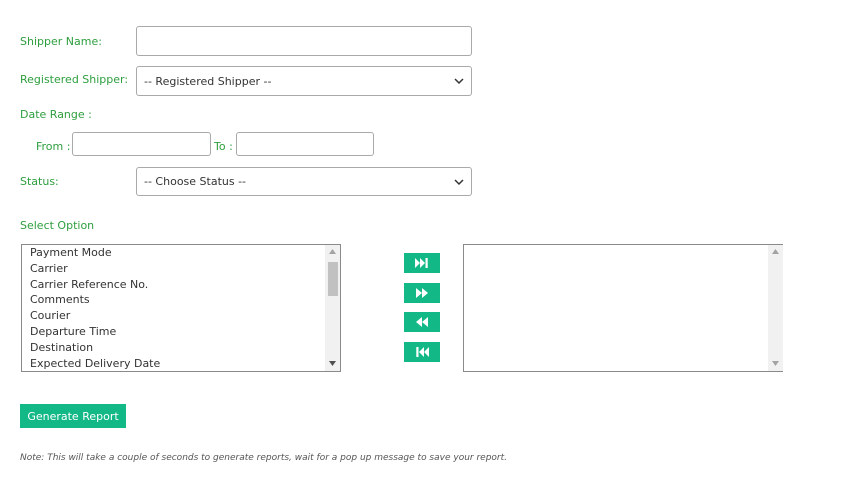  Describe the element at coordinates (195, 181) in the screenshot. I see `status-selected-value: -- Choose Status --` at that location.